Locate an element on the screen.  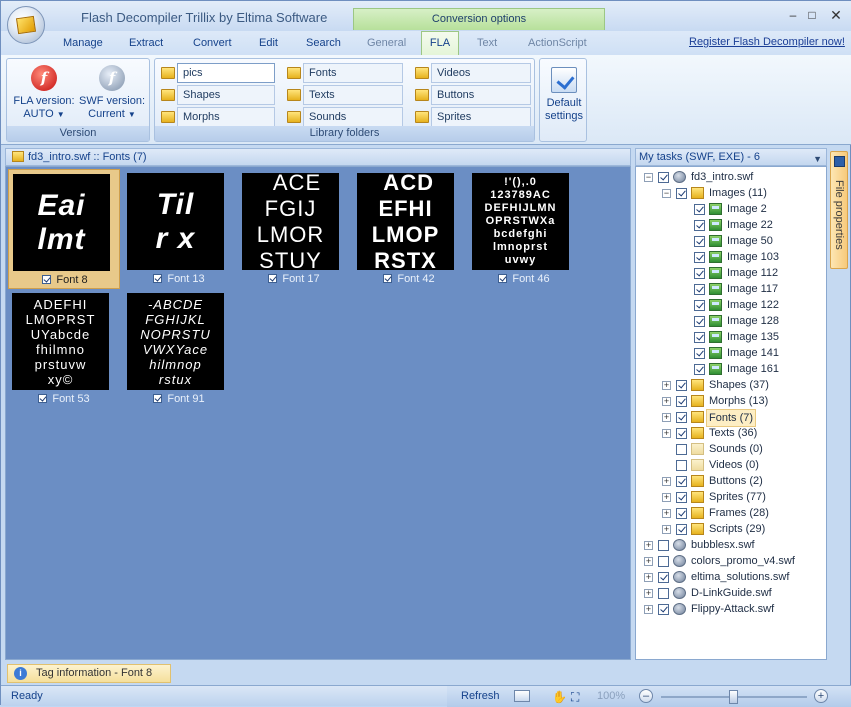
menu-search: Search is located at coordinates (323, 43).